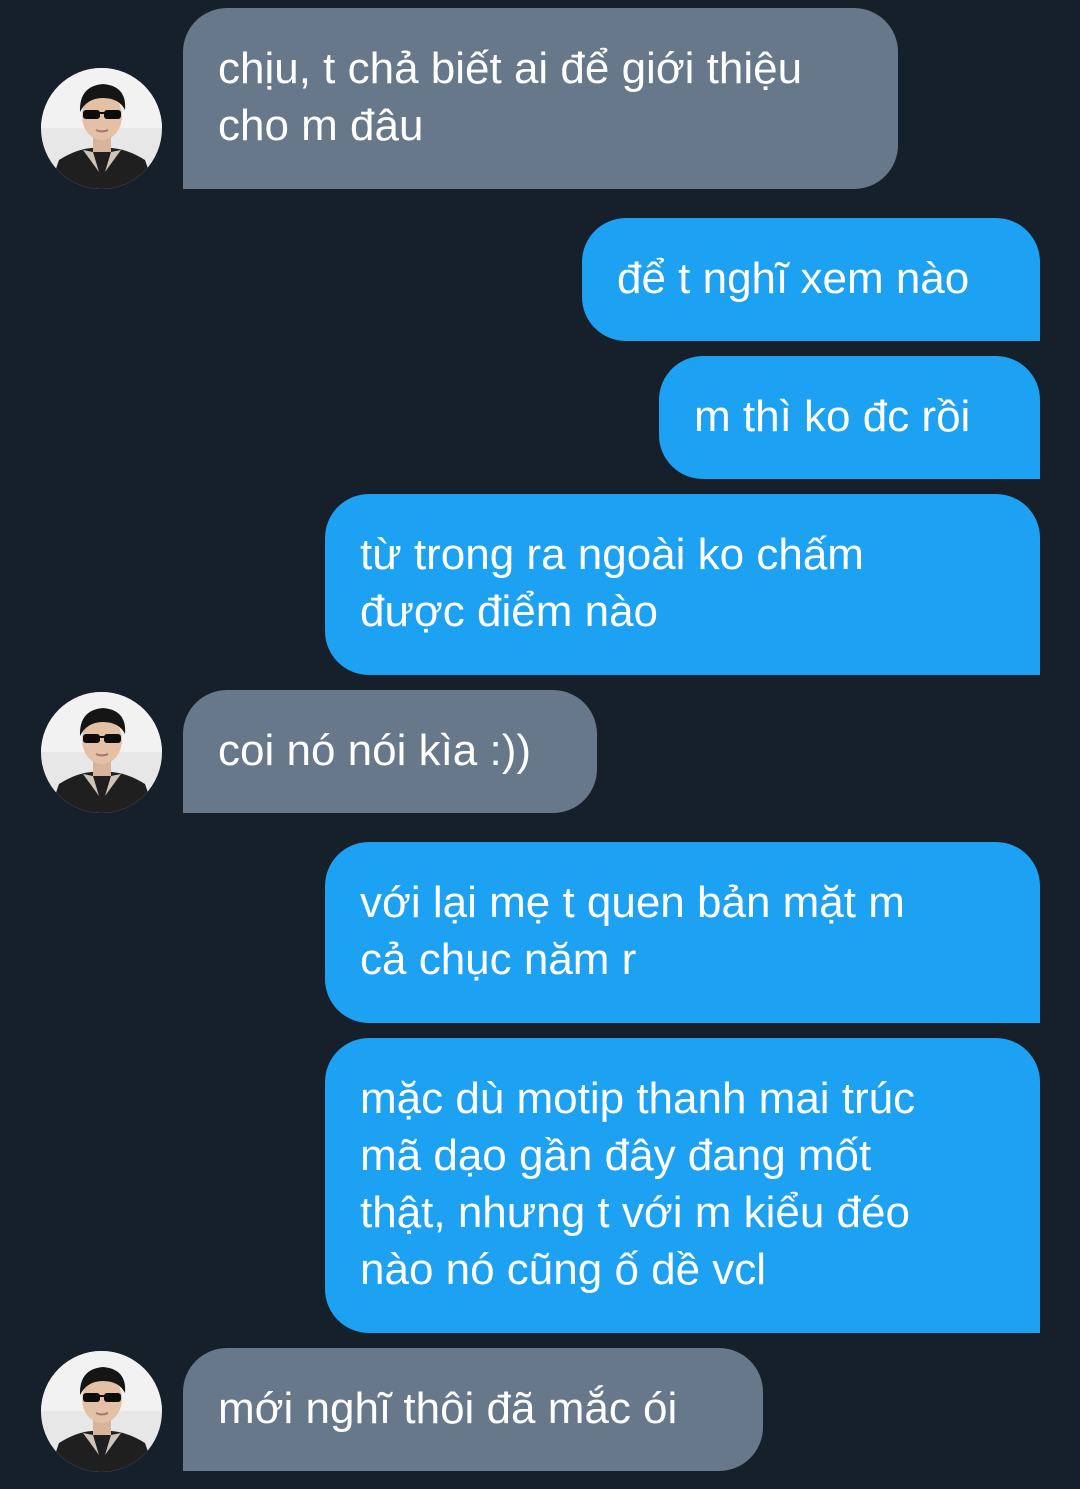  I want to click on outgoing-message-bubble: từ trong ra ngoài ko chấm được điểm nào, so click(682, 584).